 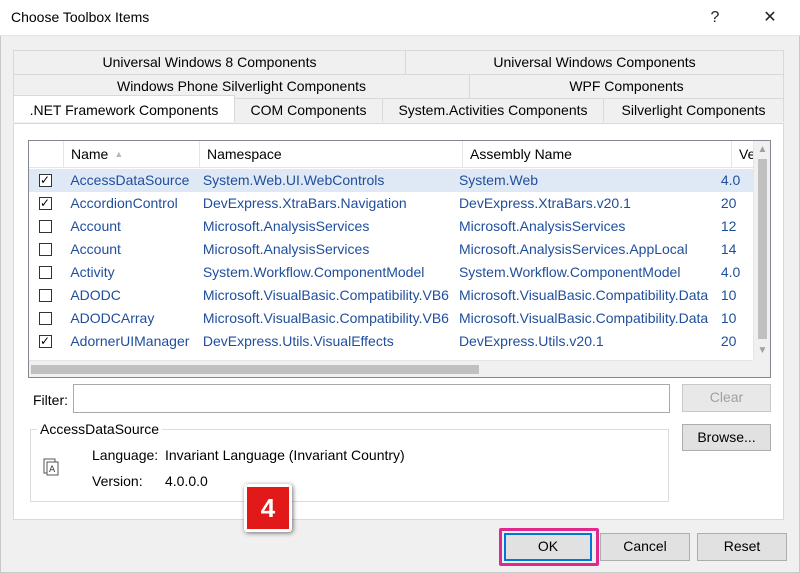 I want to click on row-namespace: DevExpress.Utils.VisualEffects, so click(x=298, y=341).